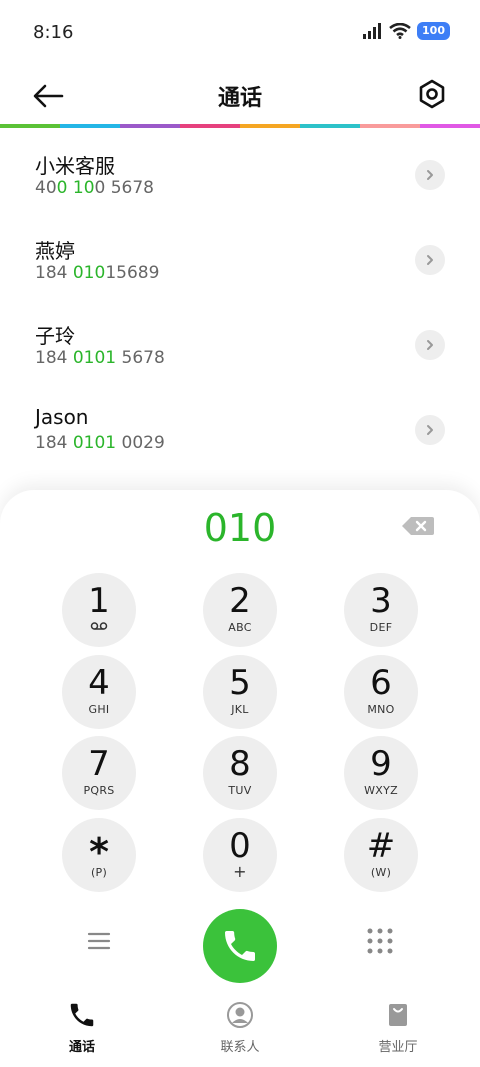 Image resolution: width=480 pixels, height=1067 pixels. Describe the element at coordinates (99, 683) in the screenshot. I see `key-digit: 4` at that location.